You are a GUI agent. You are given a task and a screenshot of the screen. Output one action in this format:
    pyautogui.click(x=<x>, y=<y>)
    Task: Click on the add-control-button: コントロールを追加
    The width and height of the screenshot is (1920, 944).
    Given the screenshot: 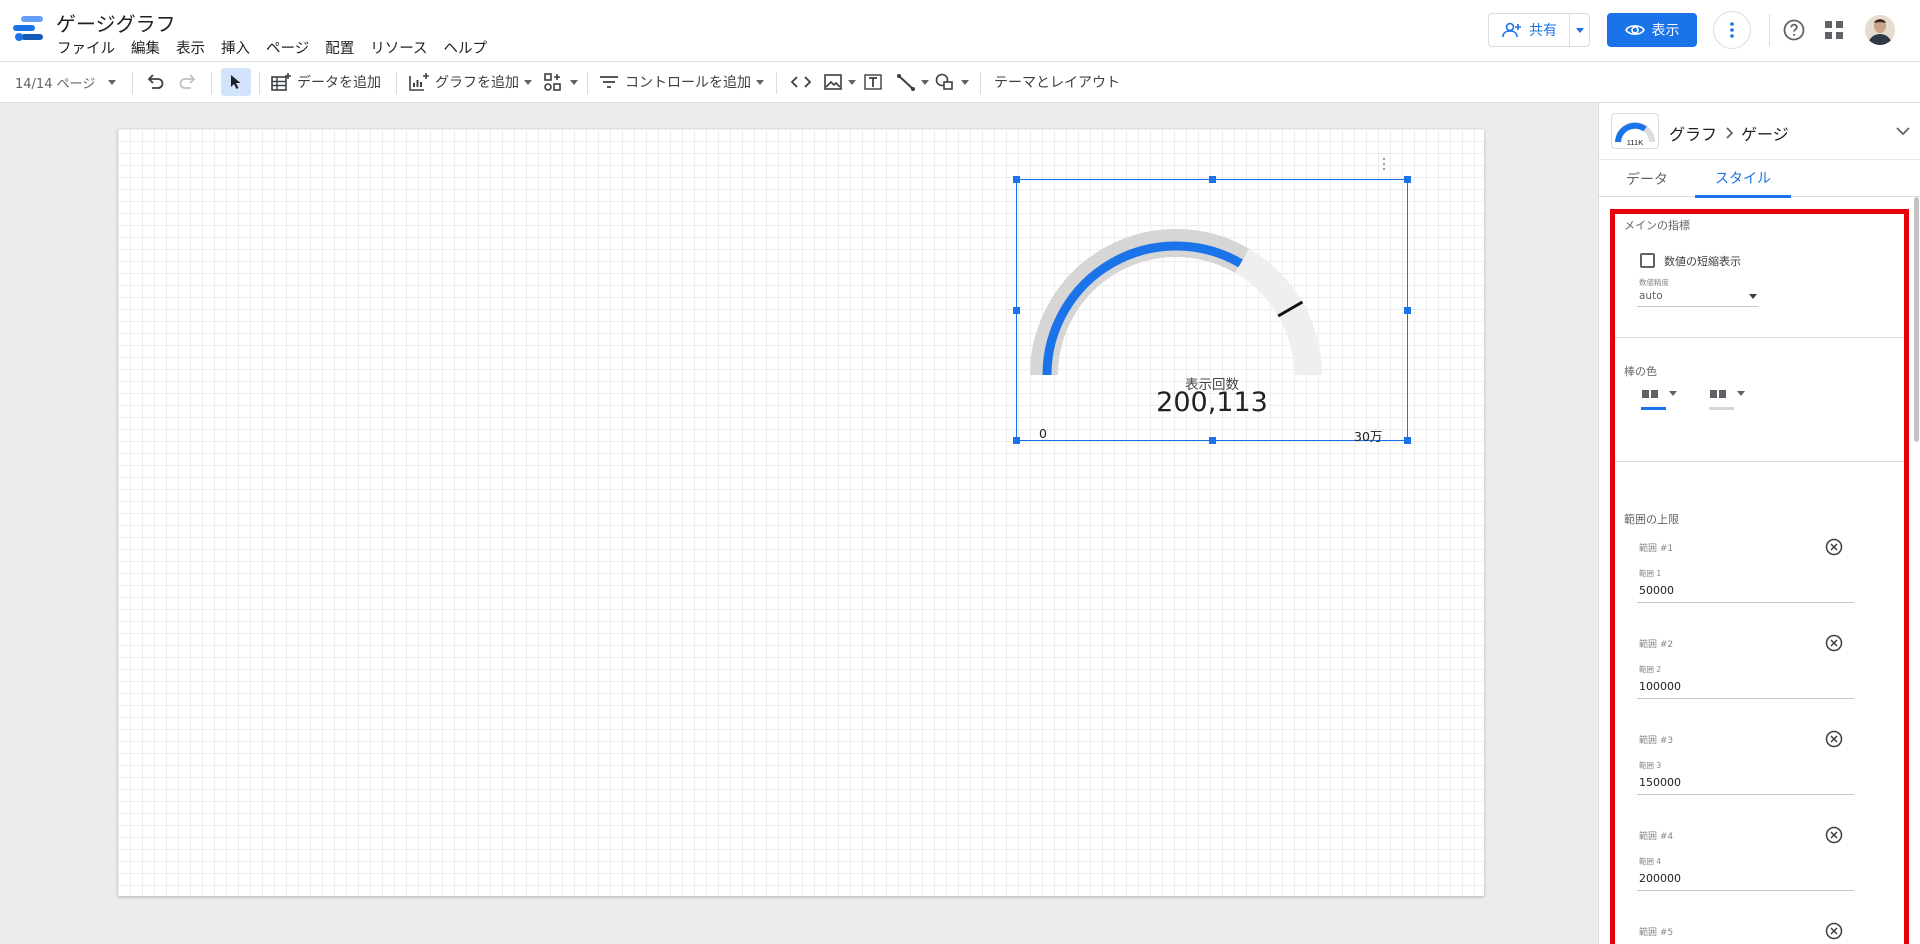 What is the action you would take?
    pyautogui.click(x=681, y=82)
    